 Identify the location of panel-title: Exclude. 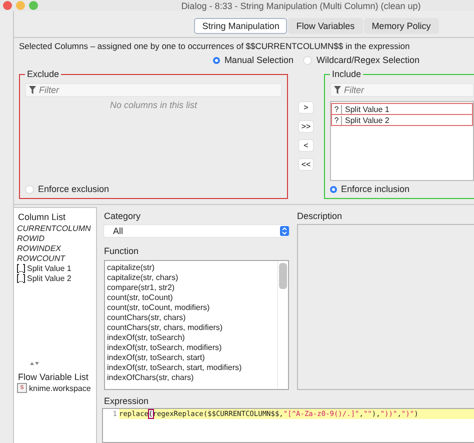
(43, 74).